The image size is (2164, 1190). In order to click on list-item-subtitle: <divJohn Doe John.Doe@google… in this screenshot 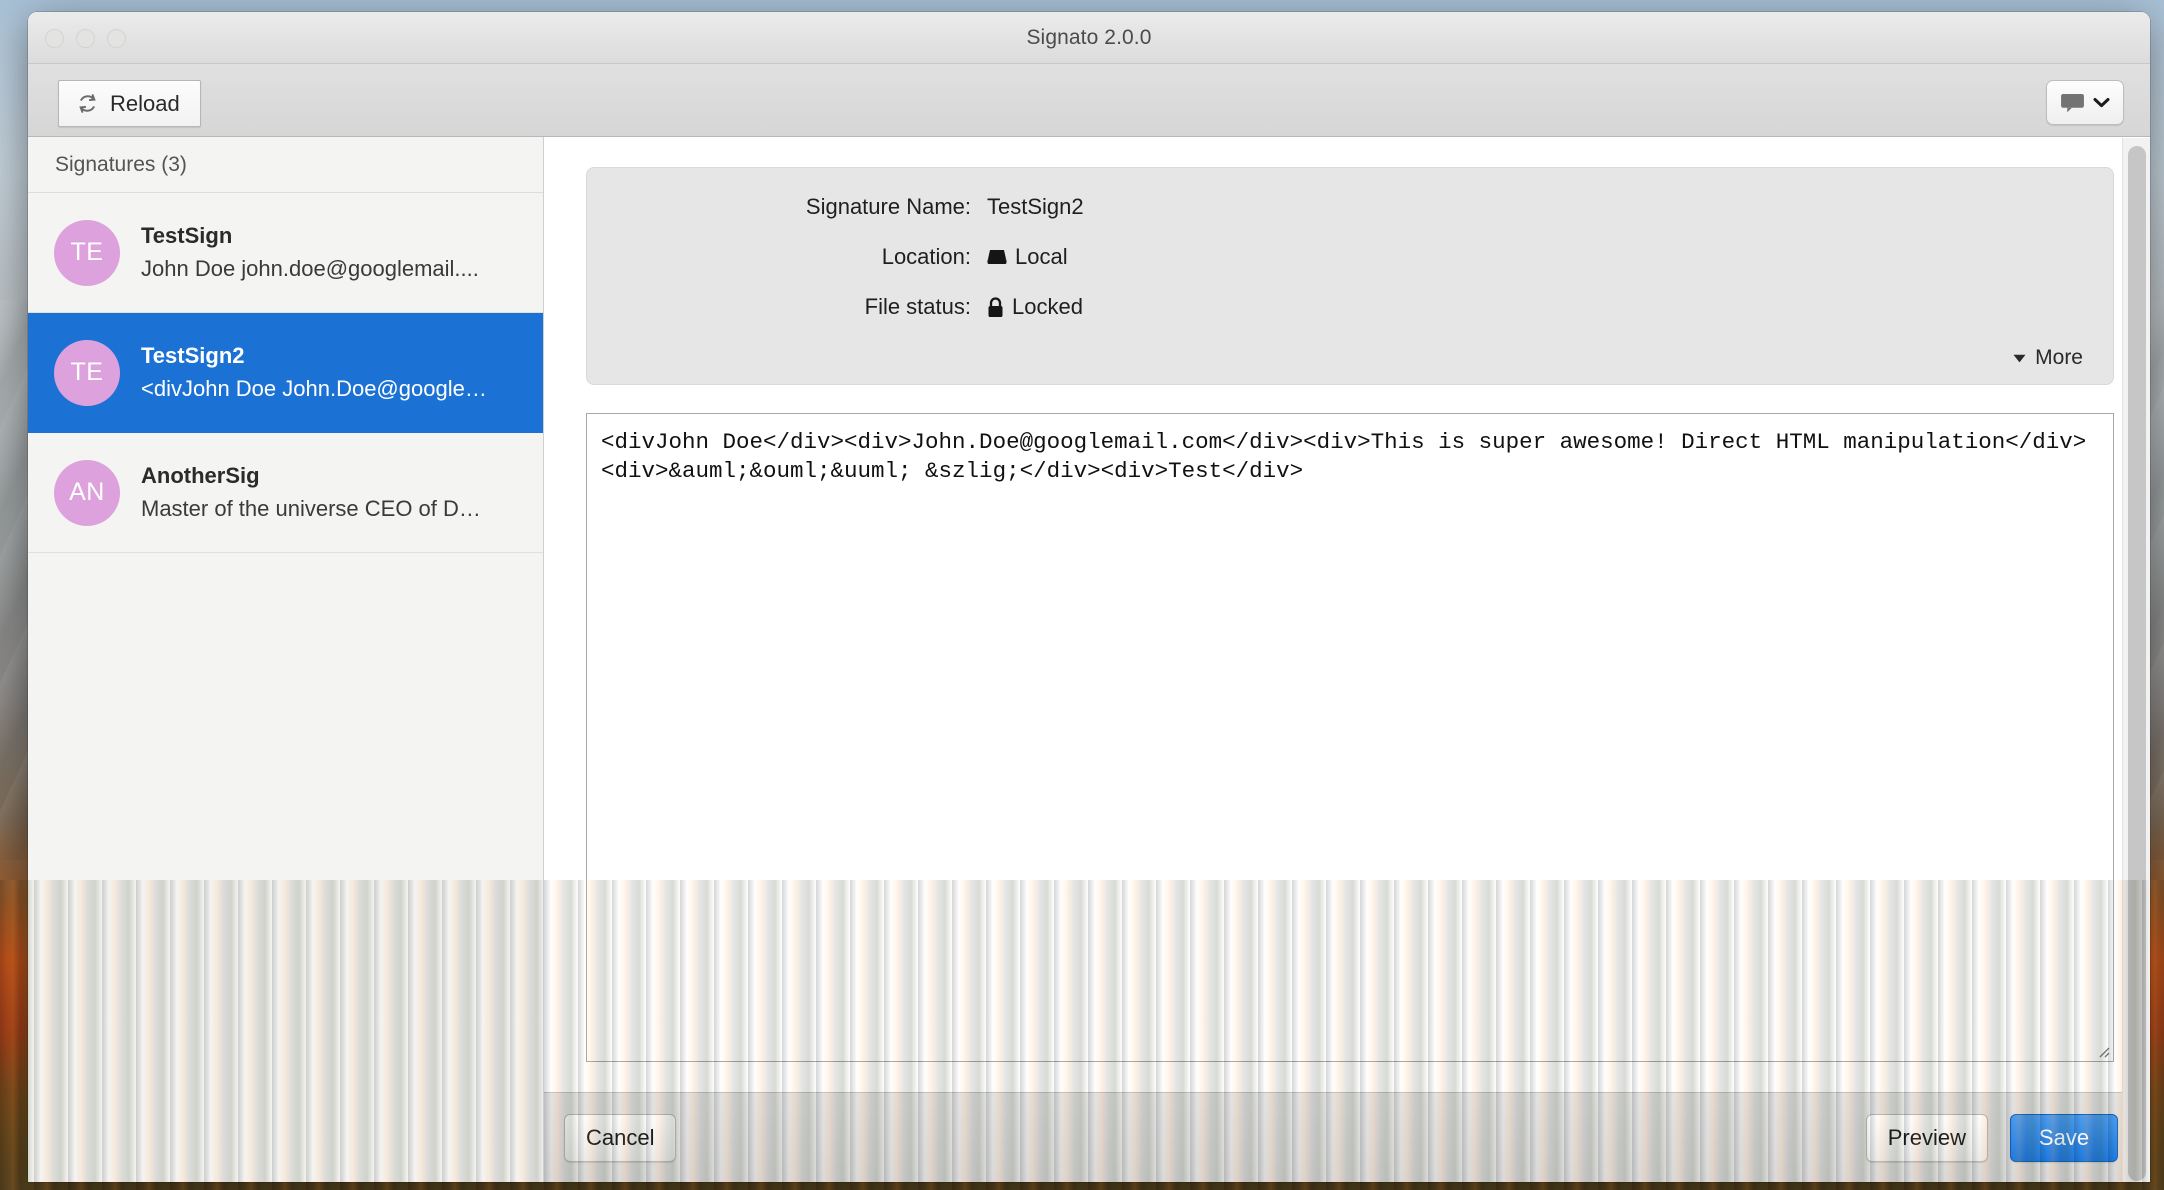, I will do `click(314, 388)`.